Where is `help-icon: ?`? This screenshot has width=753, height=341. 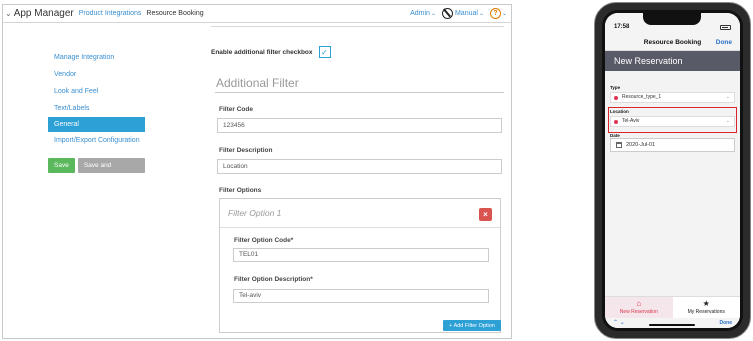
help-icon: ? is located at coordinates (495, 13).